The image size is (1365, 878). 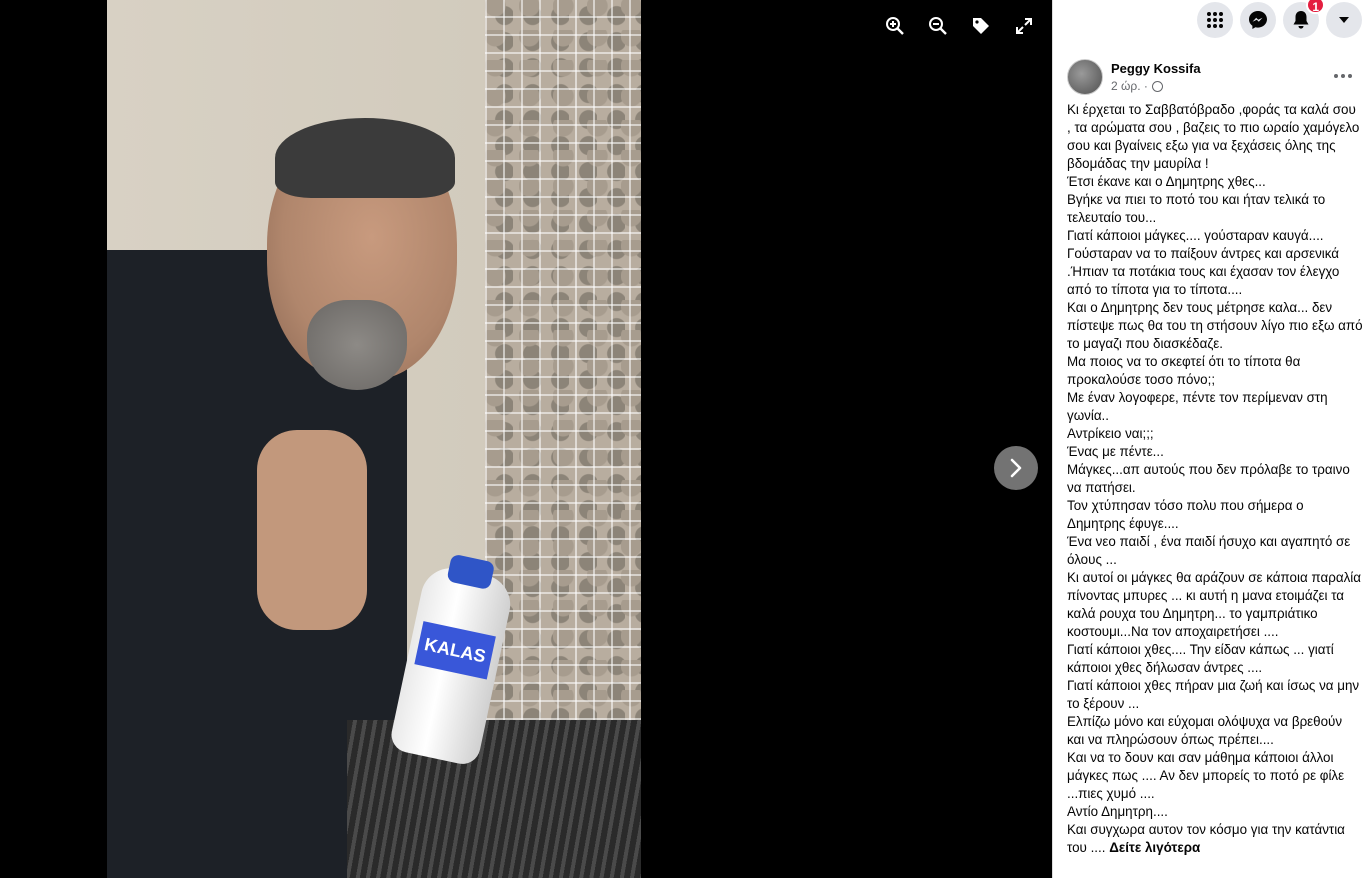 I want to click on bottle-label: KALAS, so click(x=455, y=650).